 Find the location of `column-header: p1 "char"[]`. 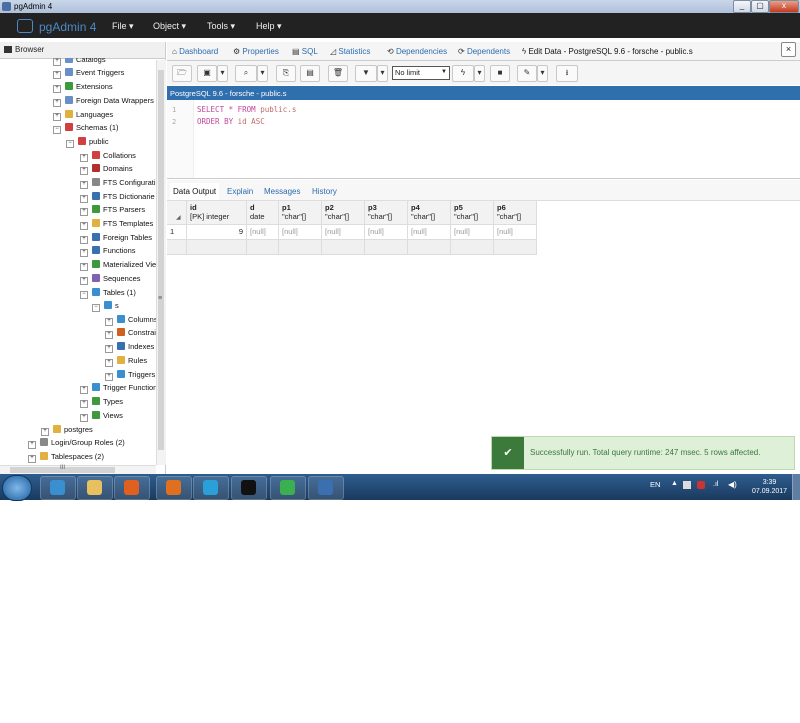

column-header: p1 "char"[] is located at coordinates (300, 213).